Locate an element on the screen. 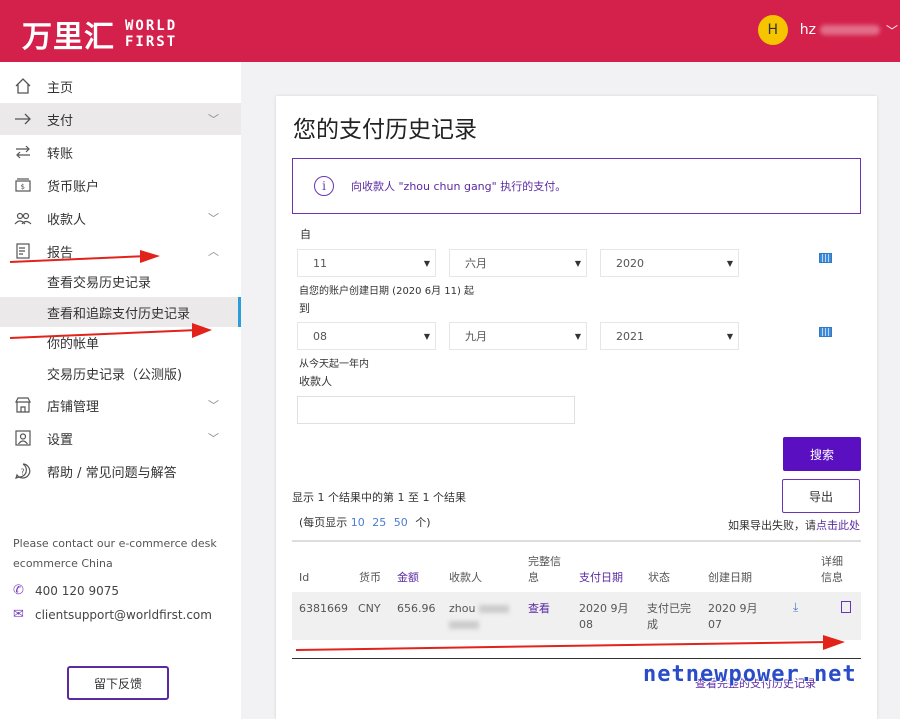  sidebar-item-label: 报告 is located at coordinates (60, 253).